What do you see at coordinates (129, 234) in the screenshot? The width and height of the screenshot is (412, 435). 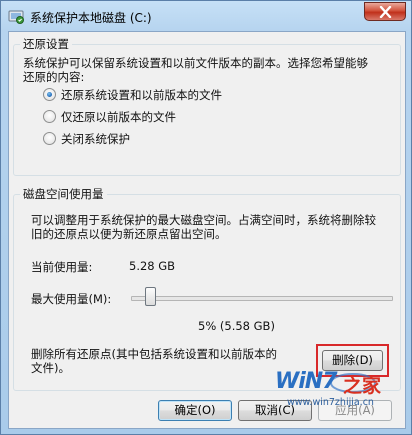 I see `disk-usage-description-line2: 旧的还原点以便为新还原点留出空间。` at bounding box center [129, 234].